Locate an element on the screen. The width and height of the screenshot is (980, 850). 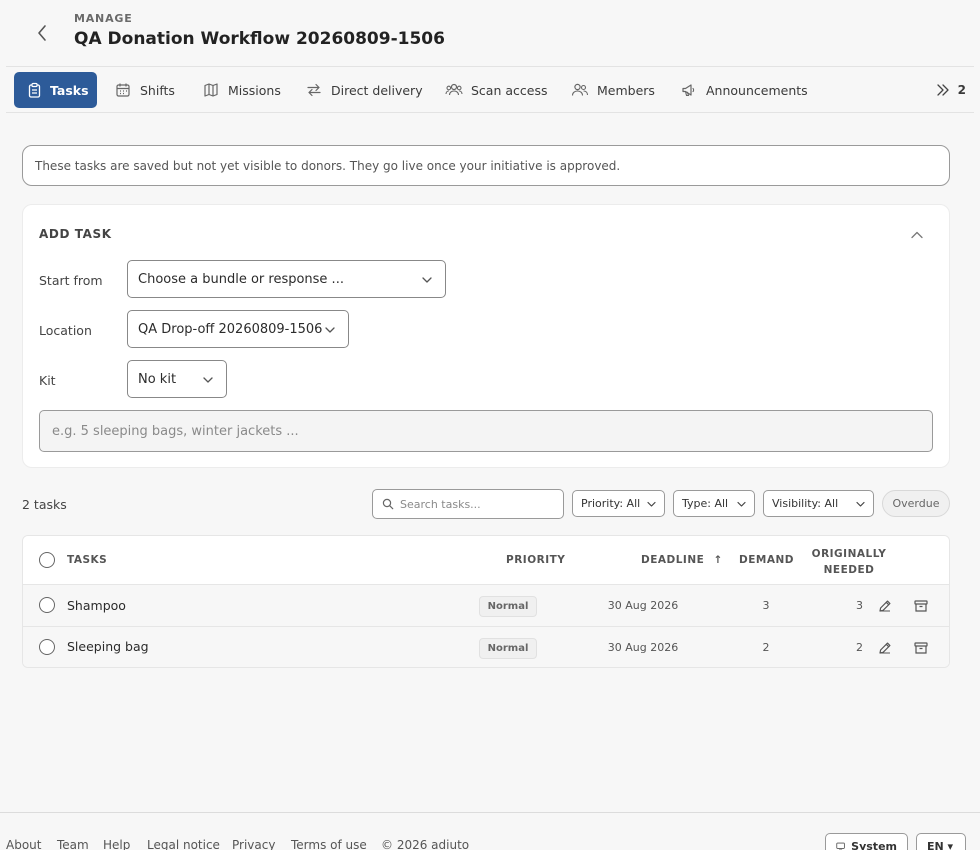
kit-value: No kit is located at coordinates (157, 379).